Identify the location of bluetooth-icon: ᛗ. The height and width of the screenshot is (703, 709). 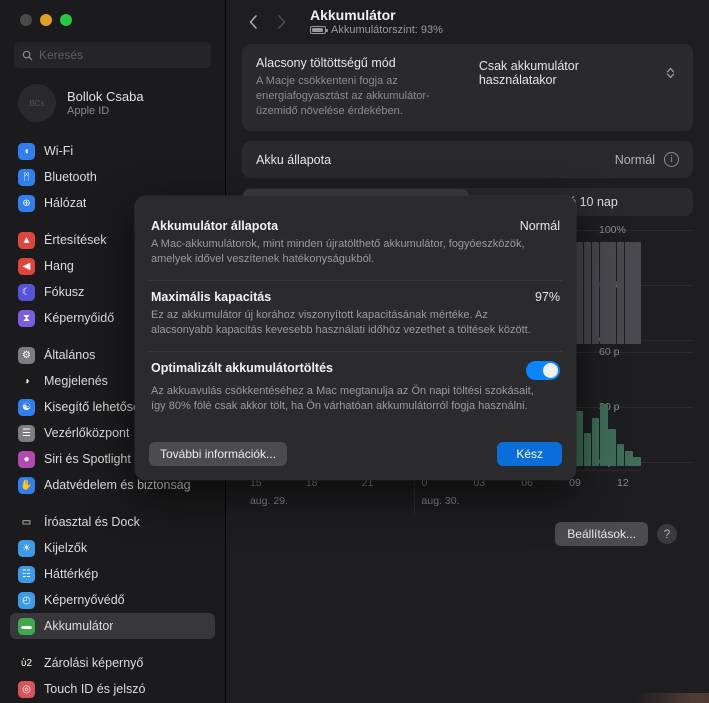
(26, 177).